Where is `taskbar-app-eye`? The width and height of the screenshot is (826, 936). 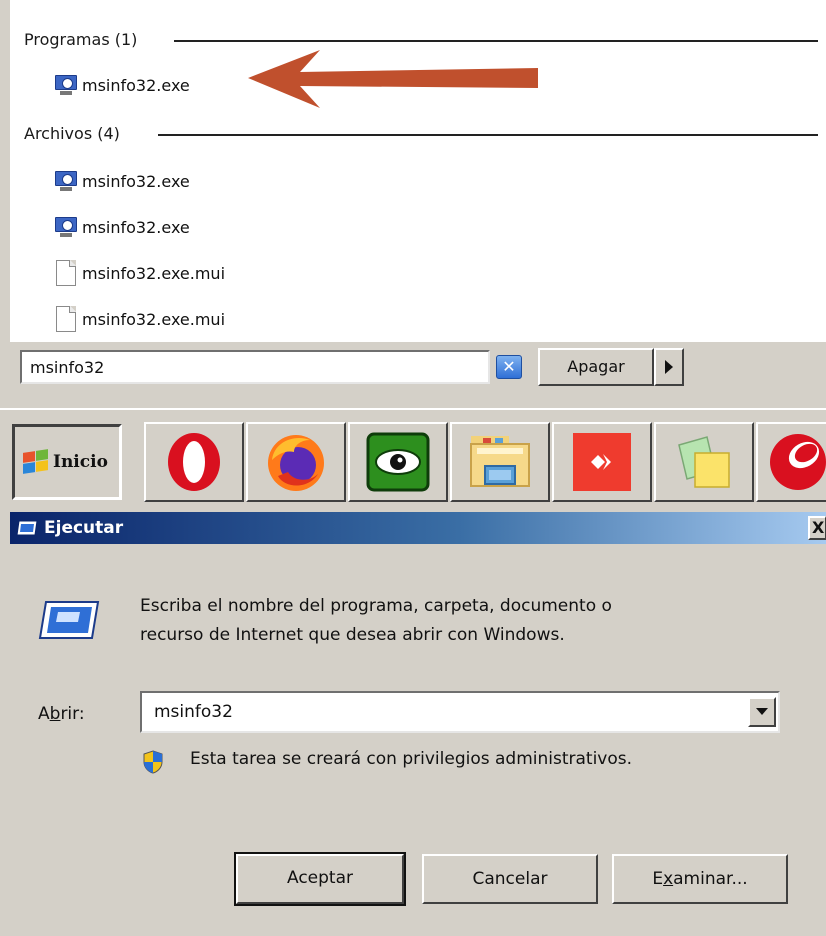 taskbar-app-eye is located at coordinates (398, 462).